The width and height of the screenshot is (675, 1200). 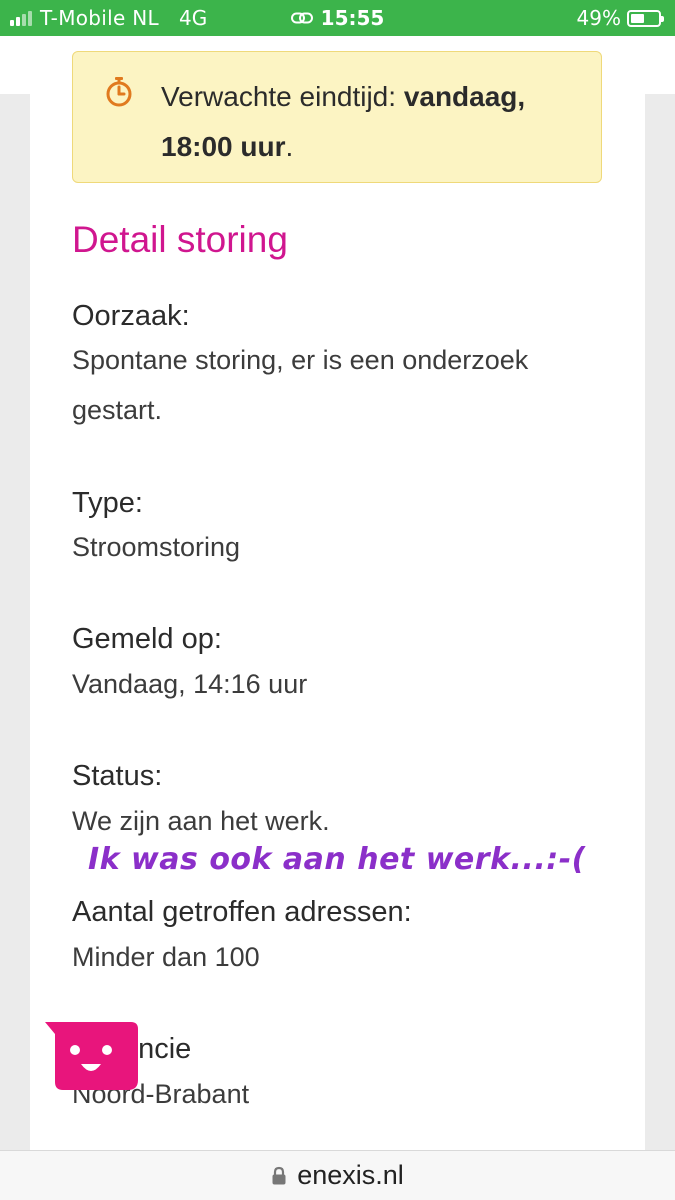 I want to click on expected-end-time-period: ., so click(x=289, y=146).